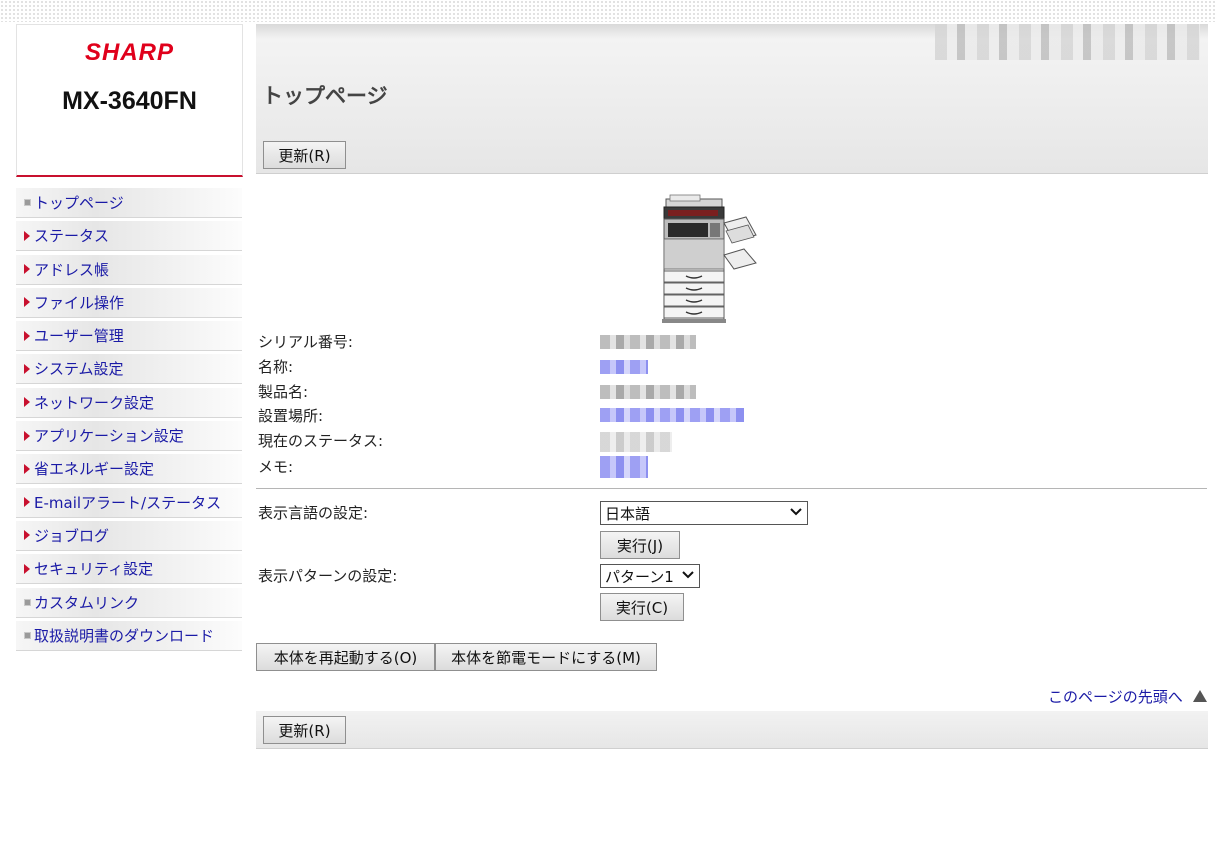 The height and width of the screenshot is (844, 1217). Describe the element at coordinates (79, 336) in the screenshot. I see `sidebar-item-label: ユーザー管理` at that location.